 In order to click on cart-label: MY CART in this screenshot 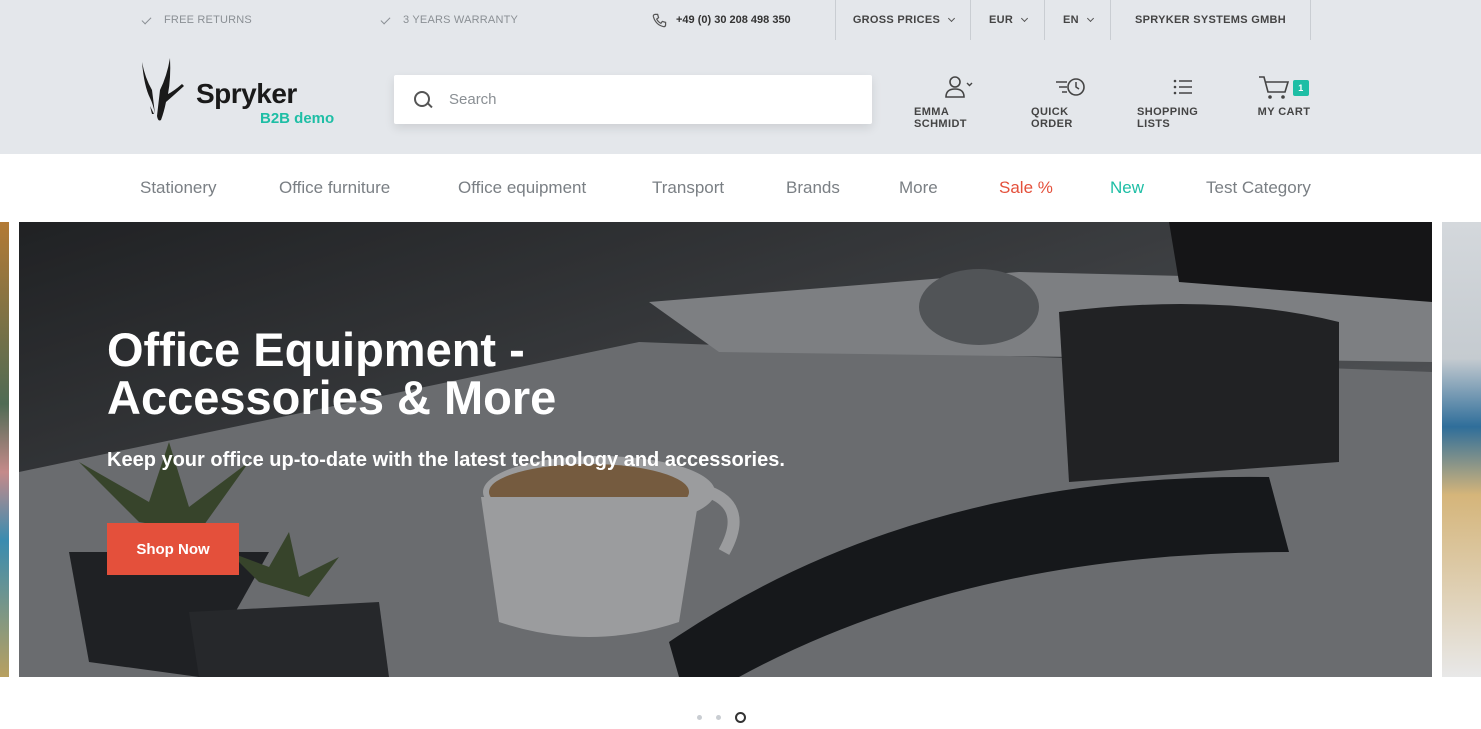, I will do `click(1284, 112)`.